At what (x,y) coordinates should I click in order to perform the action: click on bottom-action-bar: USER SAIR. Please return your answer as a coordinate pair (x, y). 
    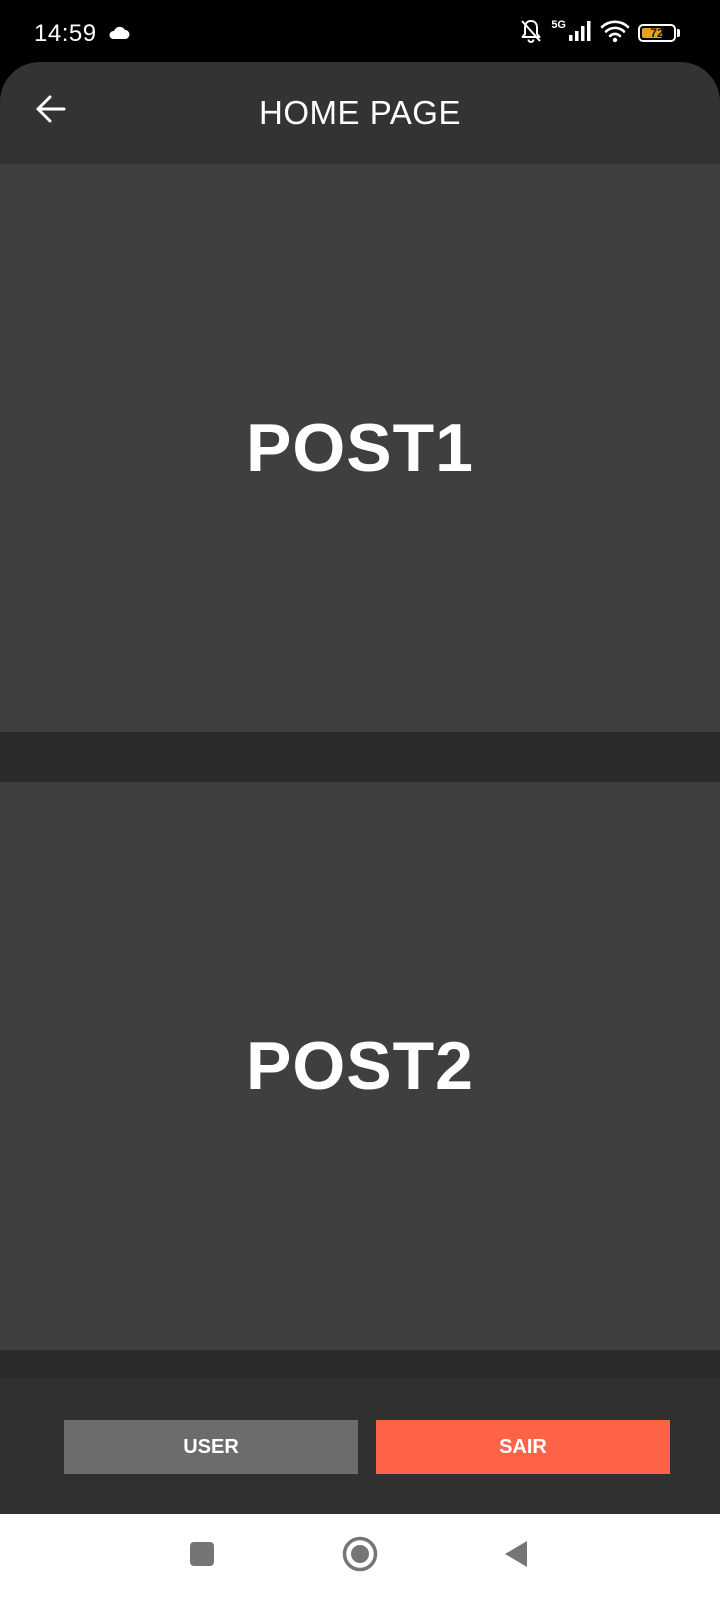
    Looking at the image, I should click on (360, 1446).